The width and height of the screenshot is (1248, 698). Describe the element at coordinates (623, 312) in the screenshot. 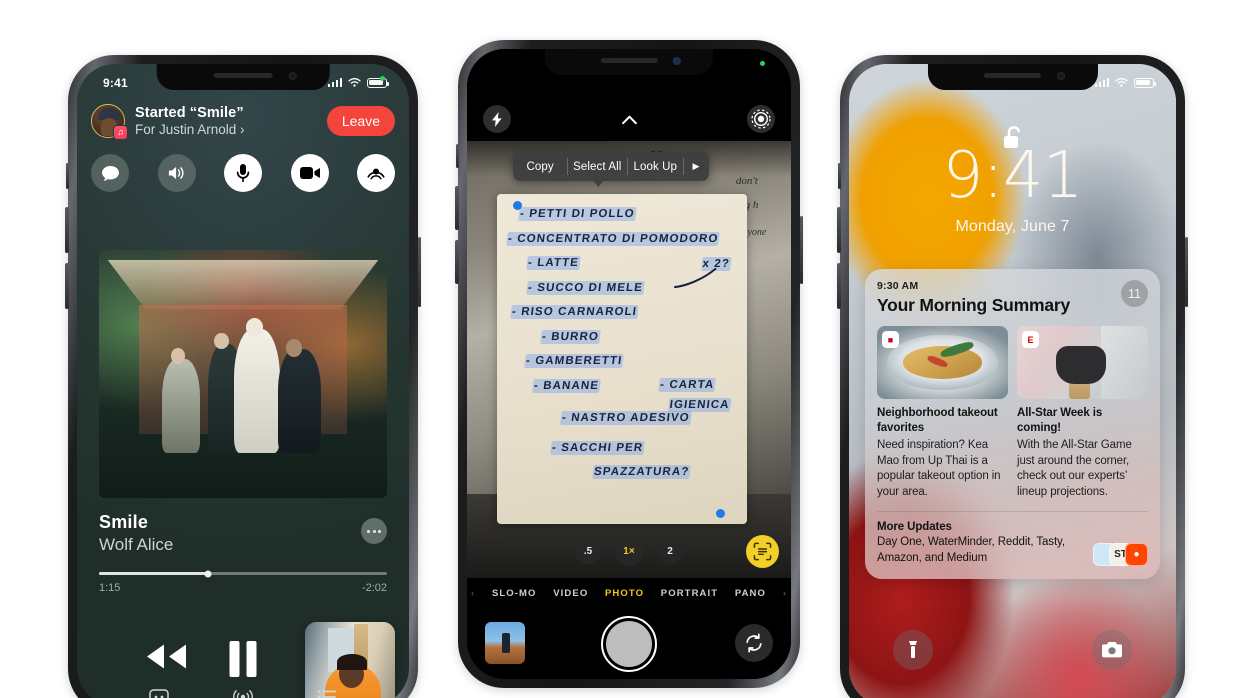

I see `note-line: - RISO CARNAROLI` at that location.